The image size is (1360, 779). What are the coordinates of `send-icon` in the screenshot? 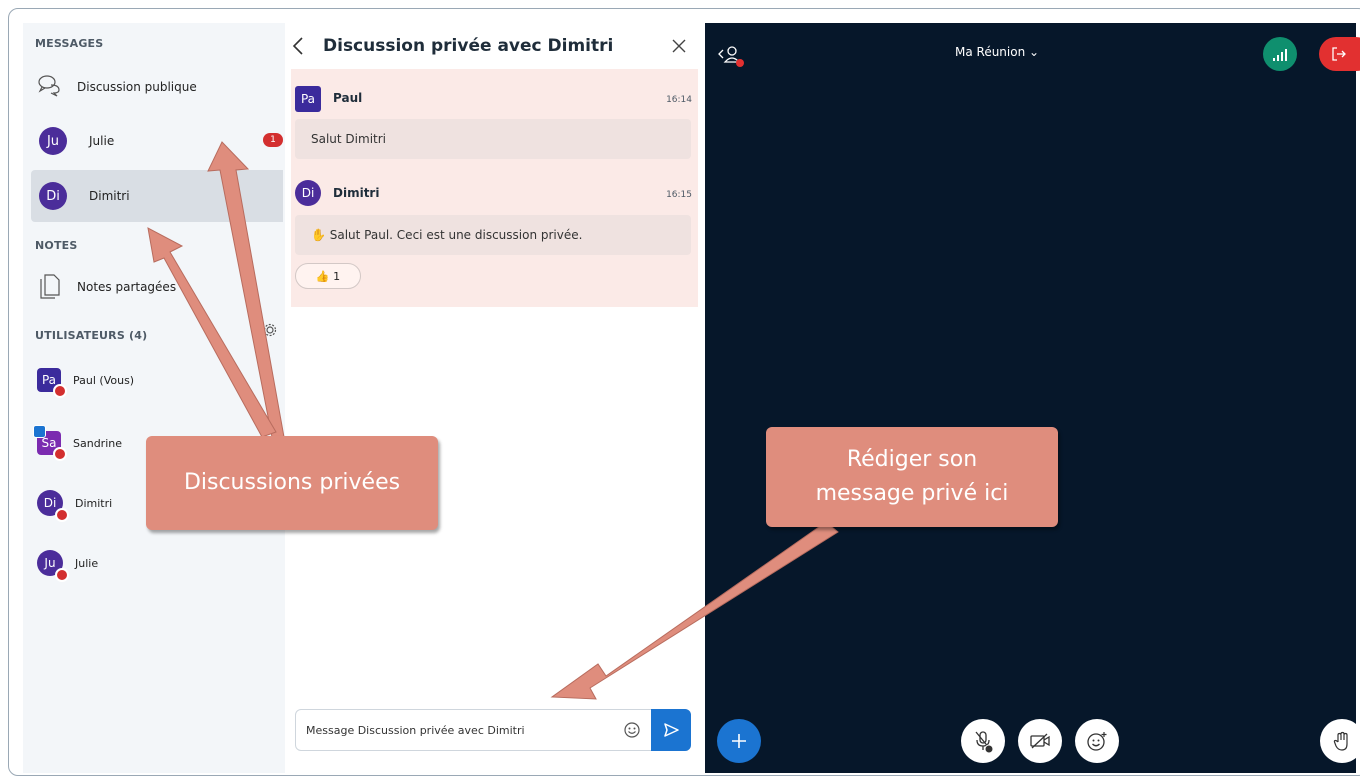 It's located at (671, 730).